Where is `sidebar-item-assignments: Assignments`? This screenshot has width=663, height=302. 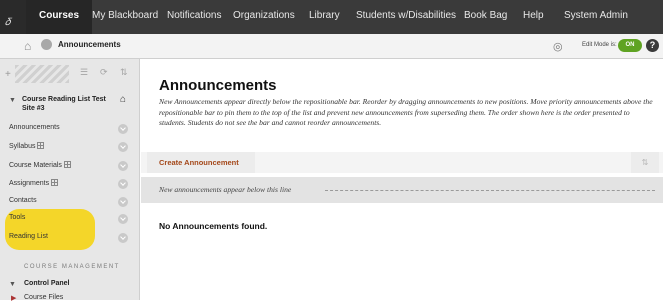
sidebar-item-assignments: Assignments is located at coordinates (70, 184).